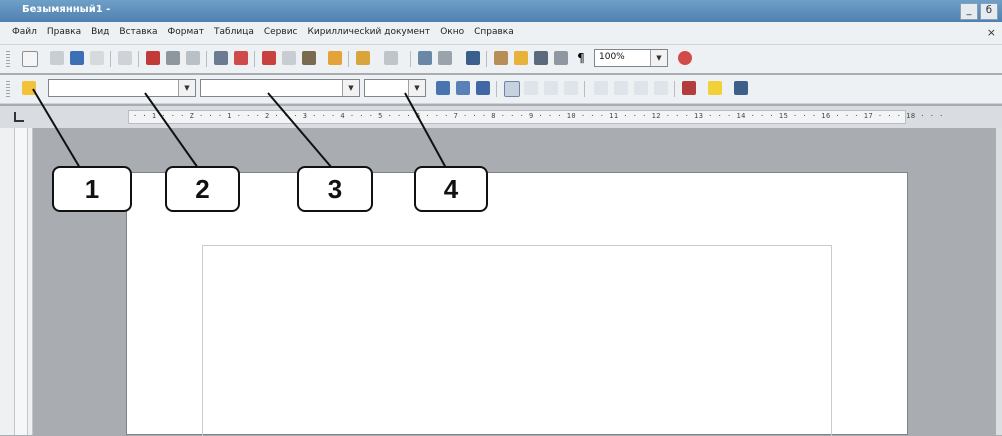 The height and width of the screenshot is (436, 1002). I want to click on navigator-icon, so click(521, 58).